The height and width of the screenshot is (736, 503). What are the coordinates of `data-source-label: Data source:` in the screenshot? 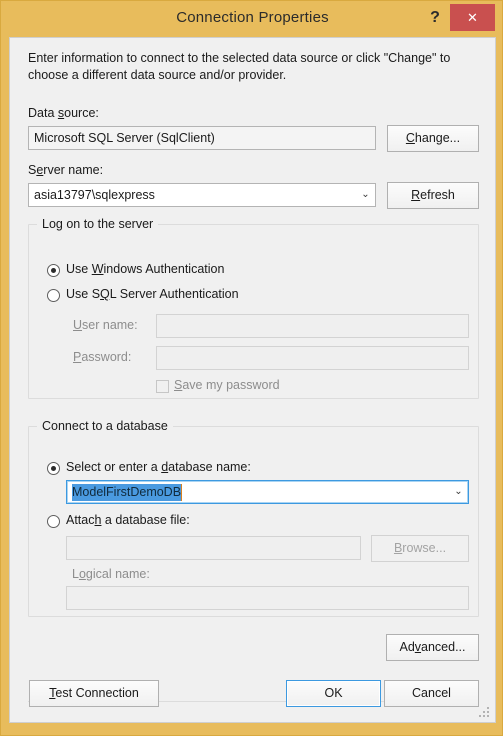 It's located at (63, 113).